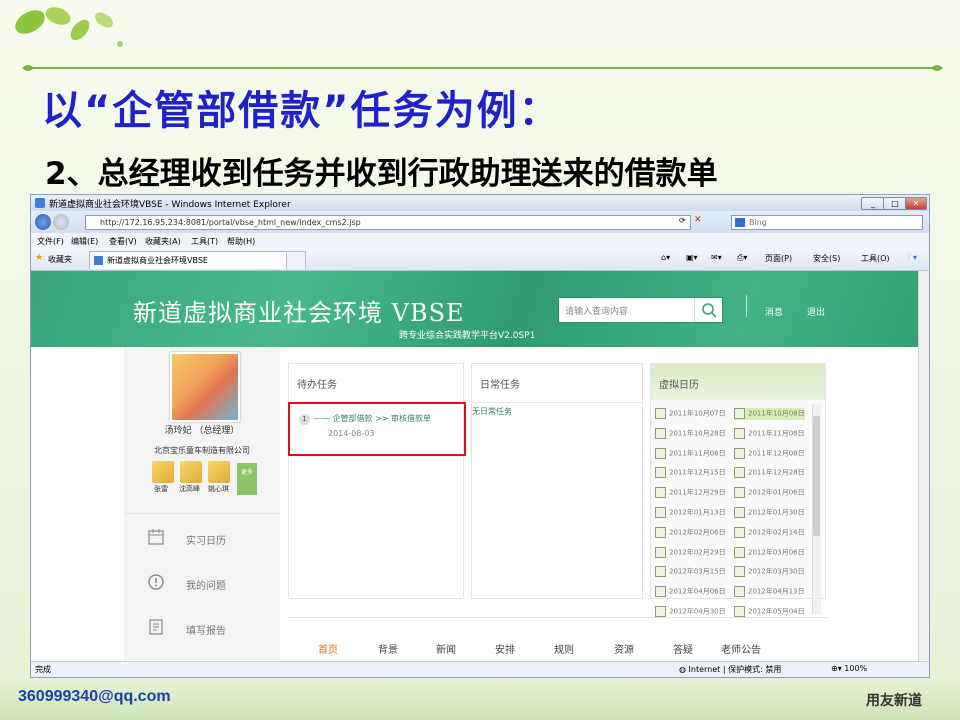 The image size is (960, 720). What do you see at coordinates (769, 513) in the screenshot?
I see `calendar-date-item: 2012年01月30日` at bounding box center [769, 513].